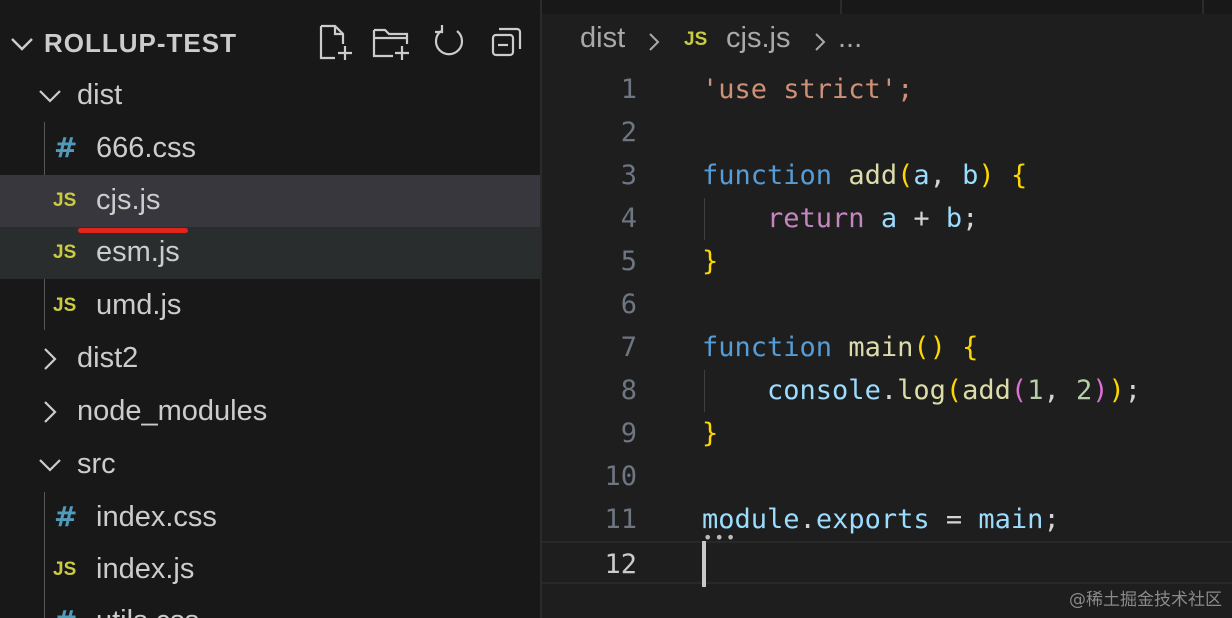 The height and width of the screenshot is (618, 1232). What do you see at coordinates (270, 253) in the screenshot?
I see `tree-item-esm-js: JS esm.js` at bounding box center [270, 253].